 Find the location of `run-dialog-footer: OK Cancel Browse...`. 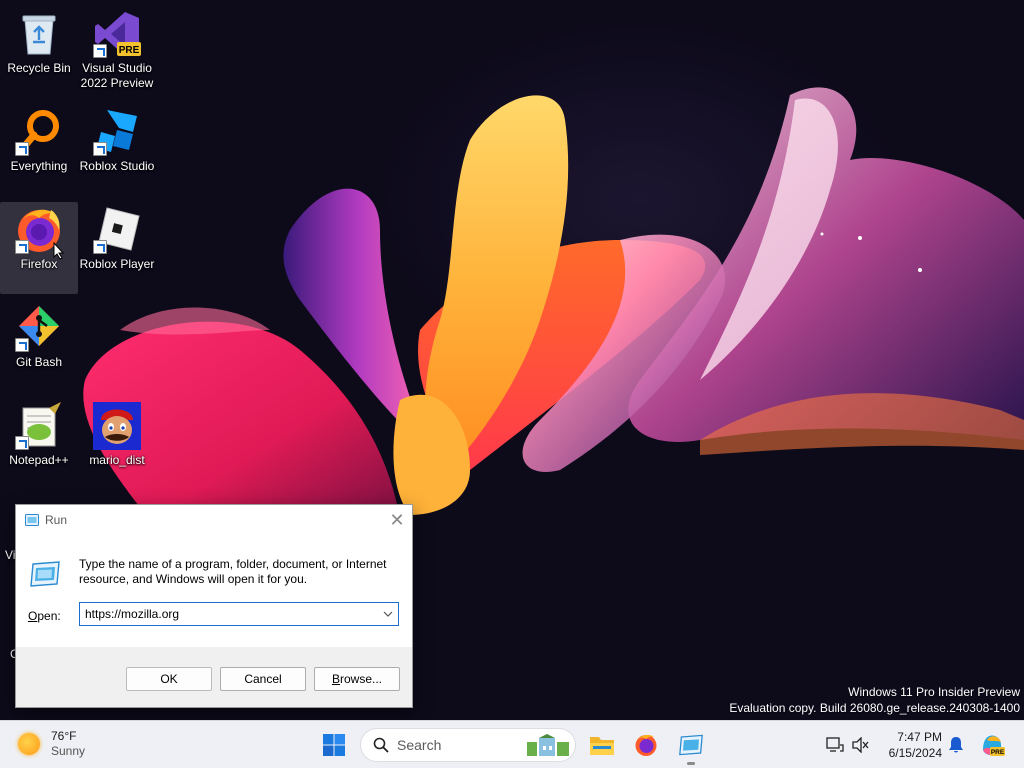

run-dialog-footer: OK Cancel Browse... is located at coordinates (214, 677).